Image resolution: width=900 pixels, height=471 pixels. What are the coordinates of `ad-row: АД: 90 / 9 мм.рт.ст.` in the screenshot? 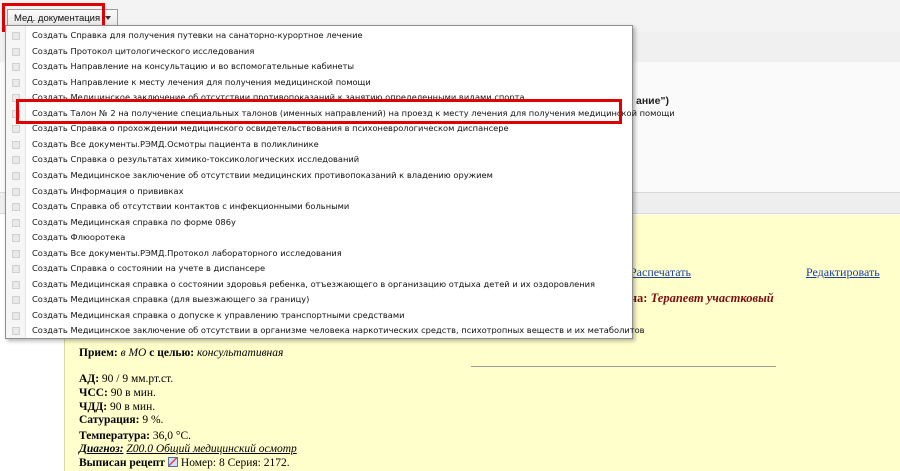 It's located at (126, 379).